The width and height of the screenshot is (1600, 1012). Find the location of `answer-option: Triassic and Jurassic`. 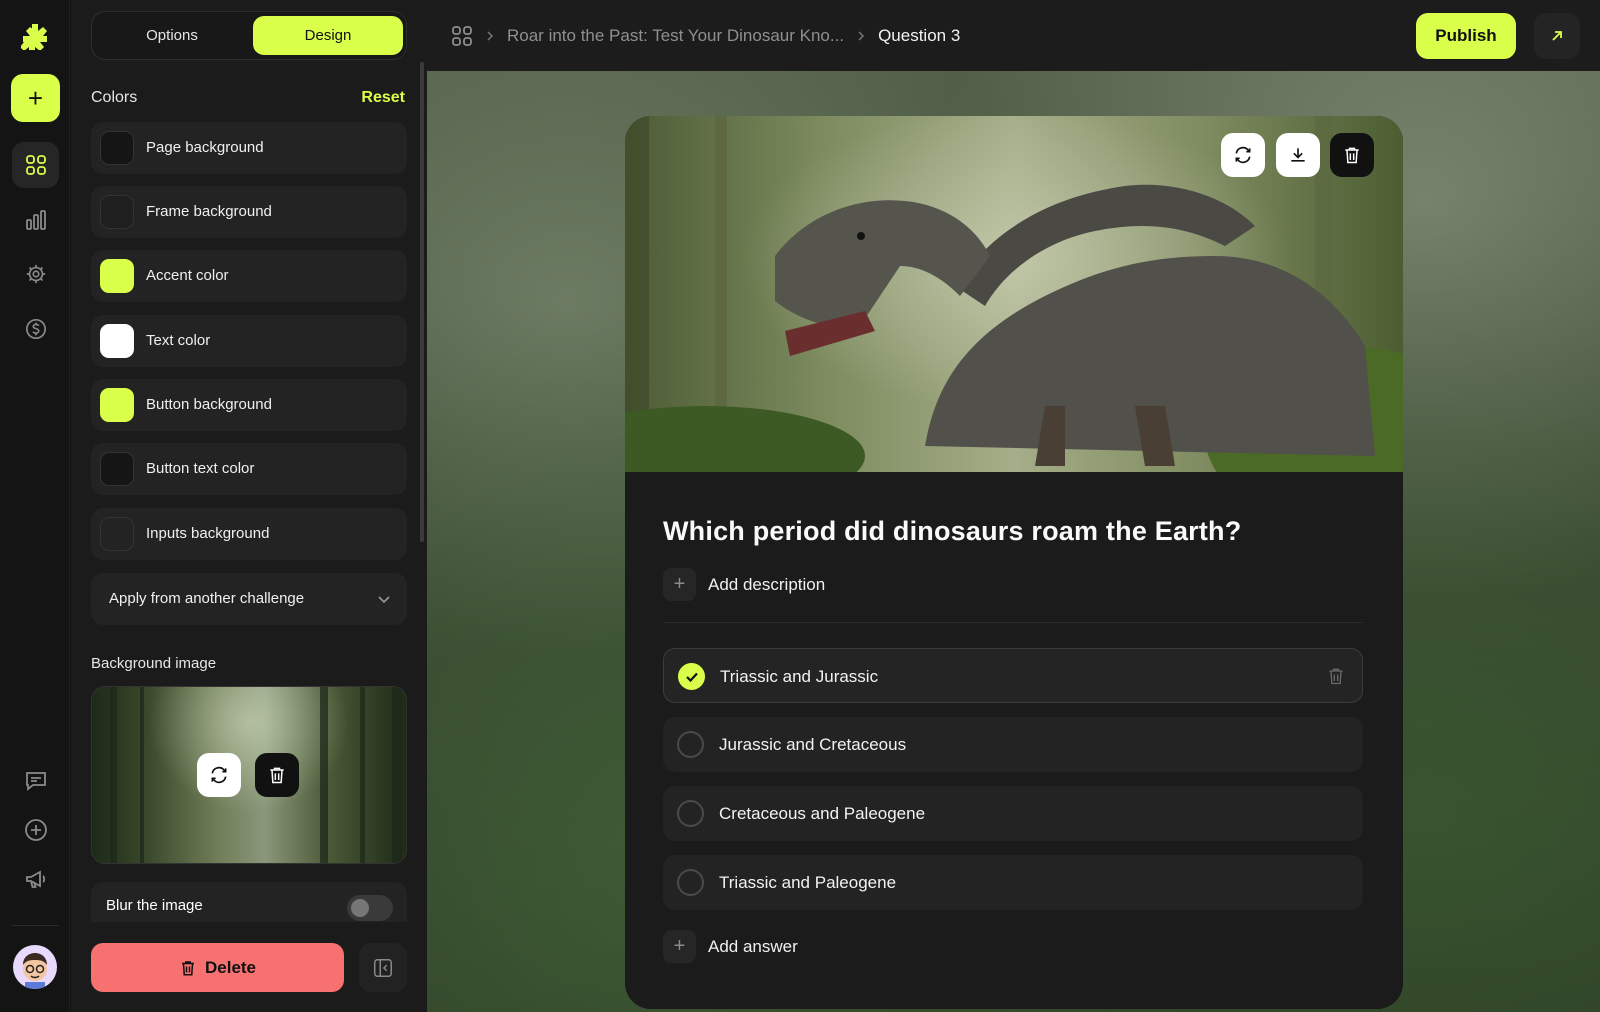

answer-option: Triassic and Jurassic is located at coordinates (1013, 675).